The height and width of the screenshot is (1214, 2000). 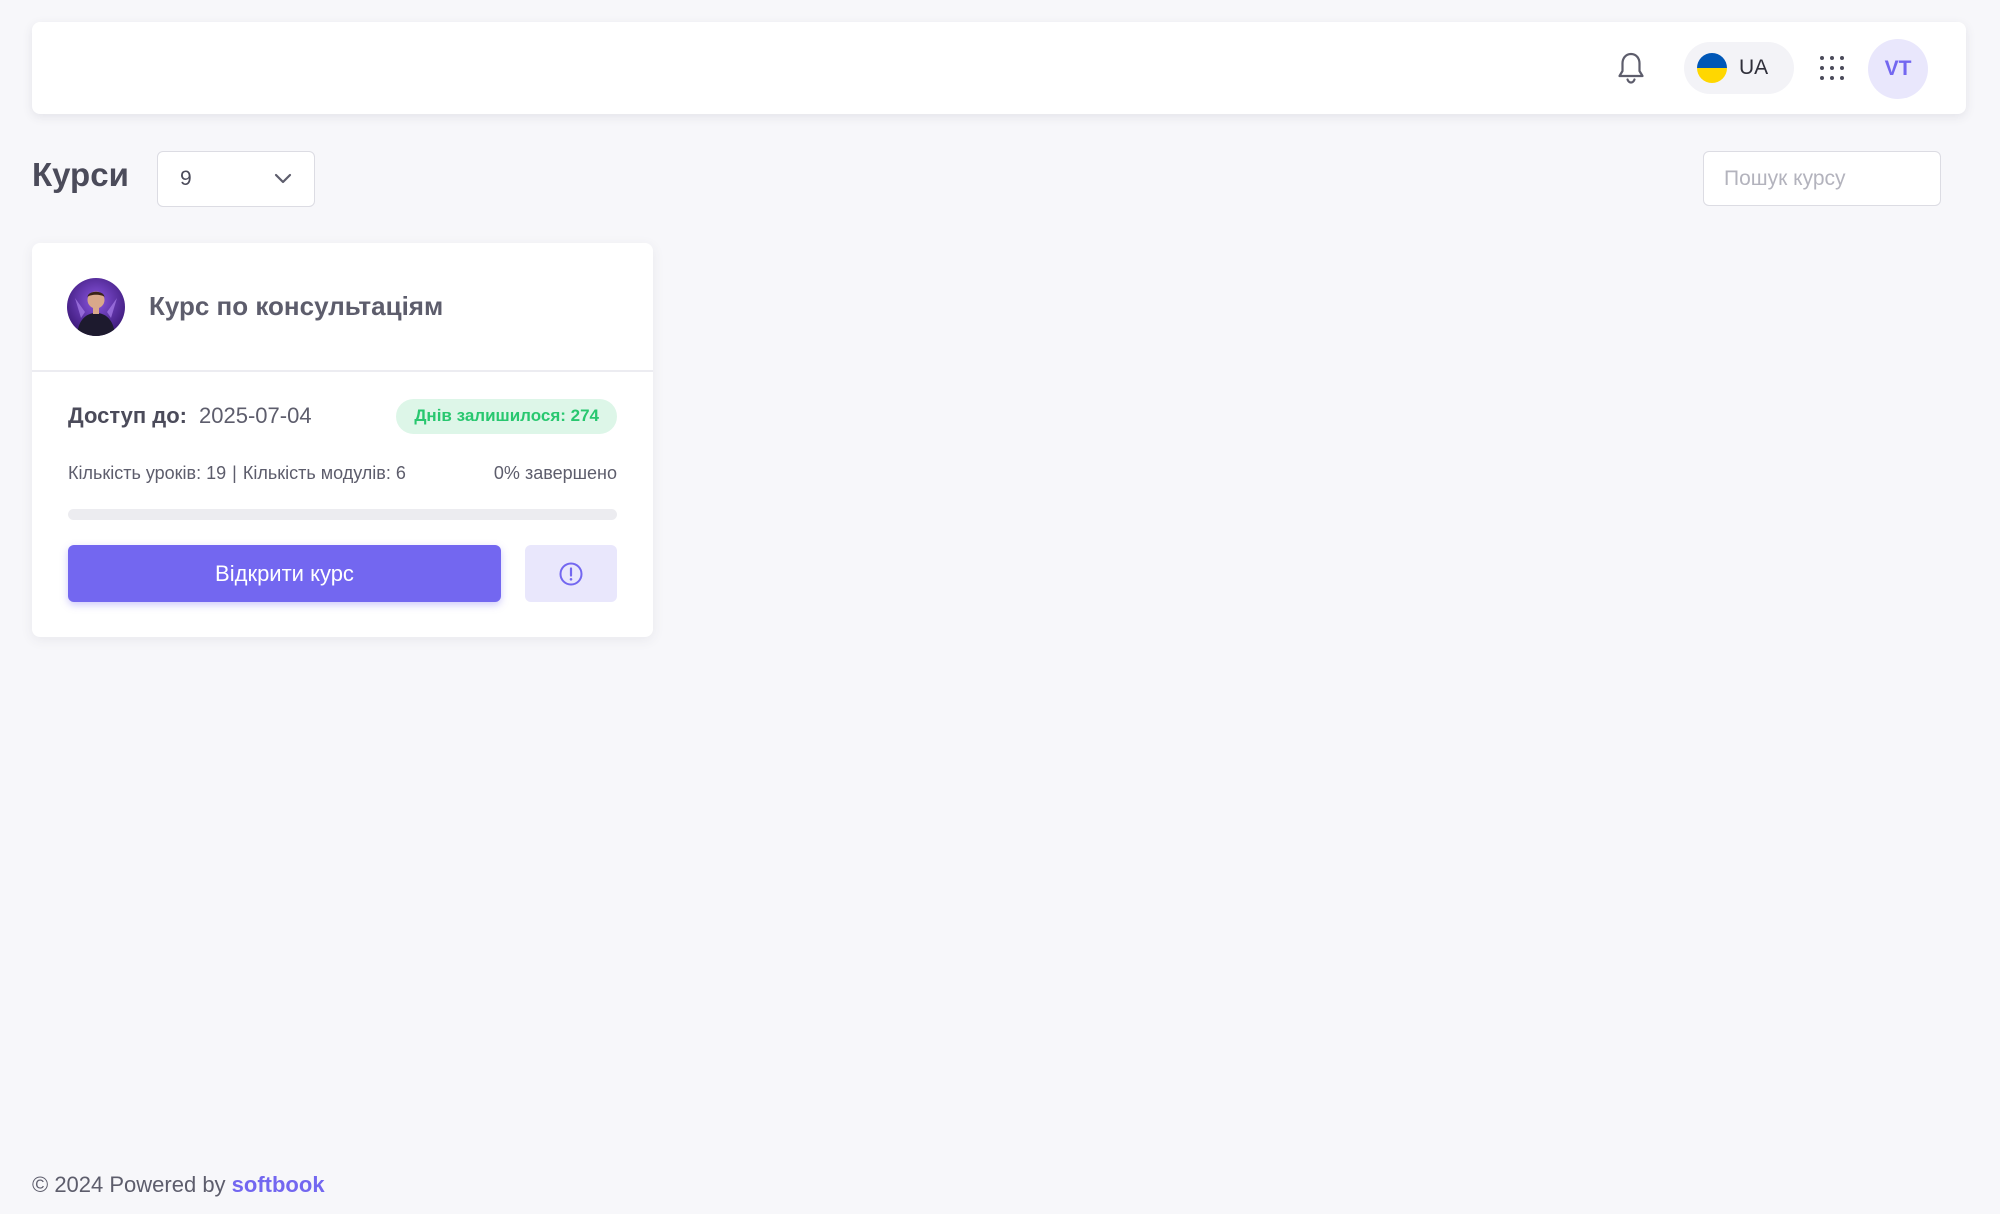 I want to click on page-title: Курси, so click(x=80, y=174).